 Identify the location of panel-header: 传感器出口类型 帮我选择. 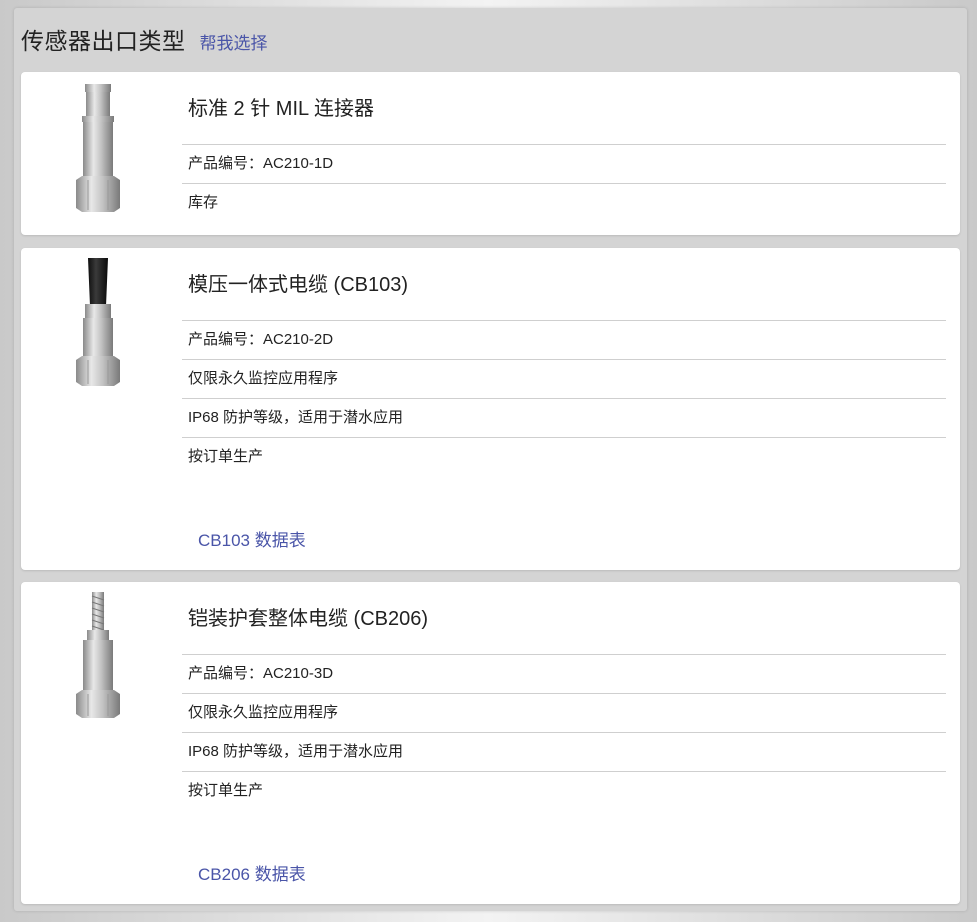
(144, 38).